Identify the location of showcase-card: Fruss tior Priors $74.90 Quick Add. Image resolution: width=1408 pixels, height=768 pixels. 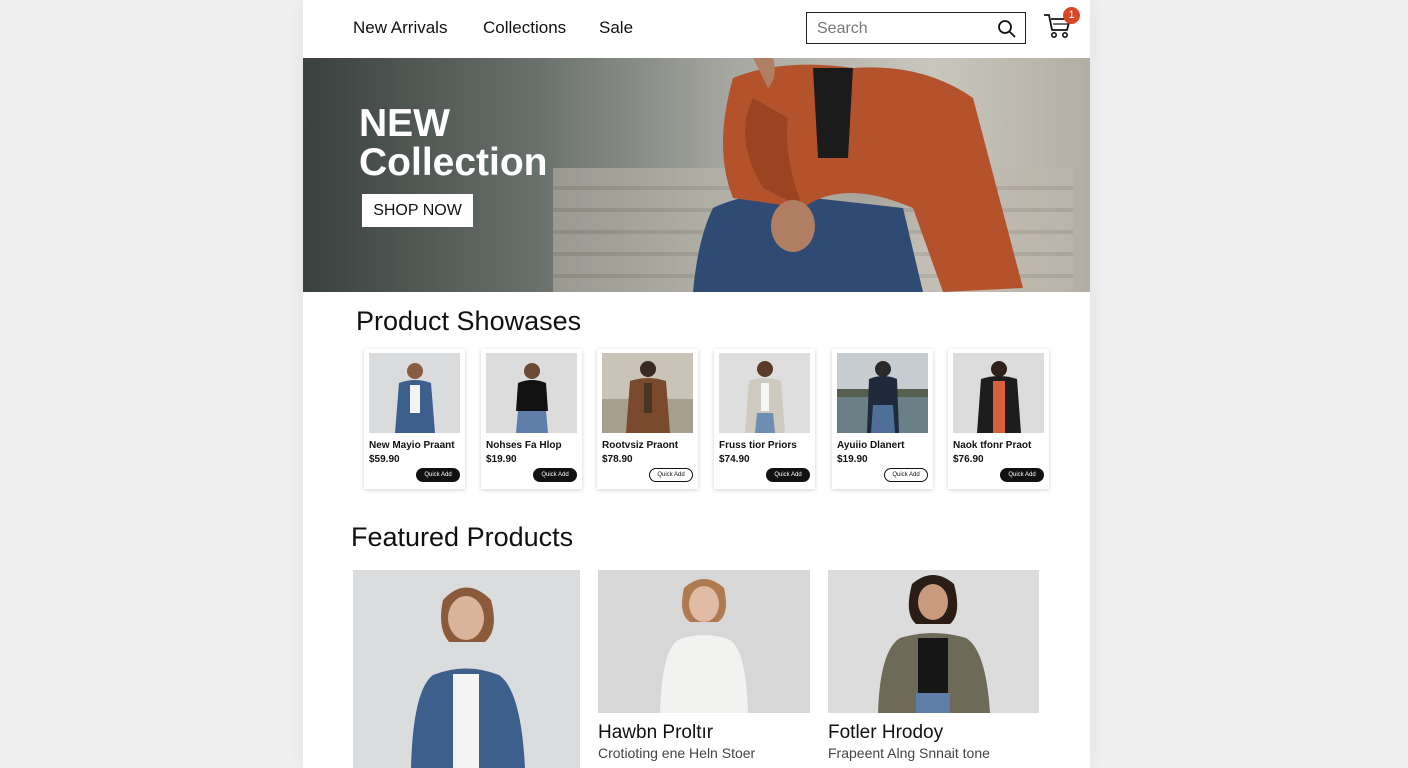
(764, 419).